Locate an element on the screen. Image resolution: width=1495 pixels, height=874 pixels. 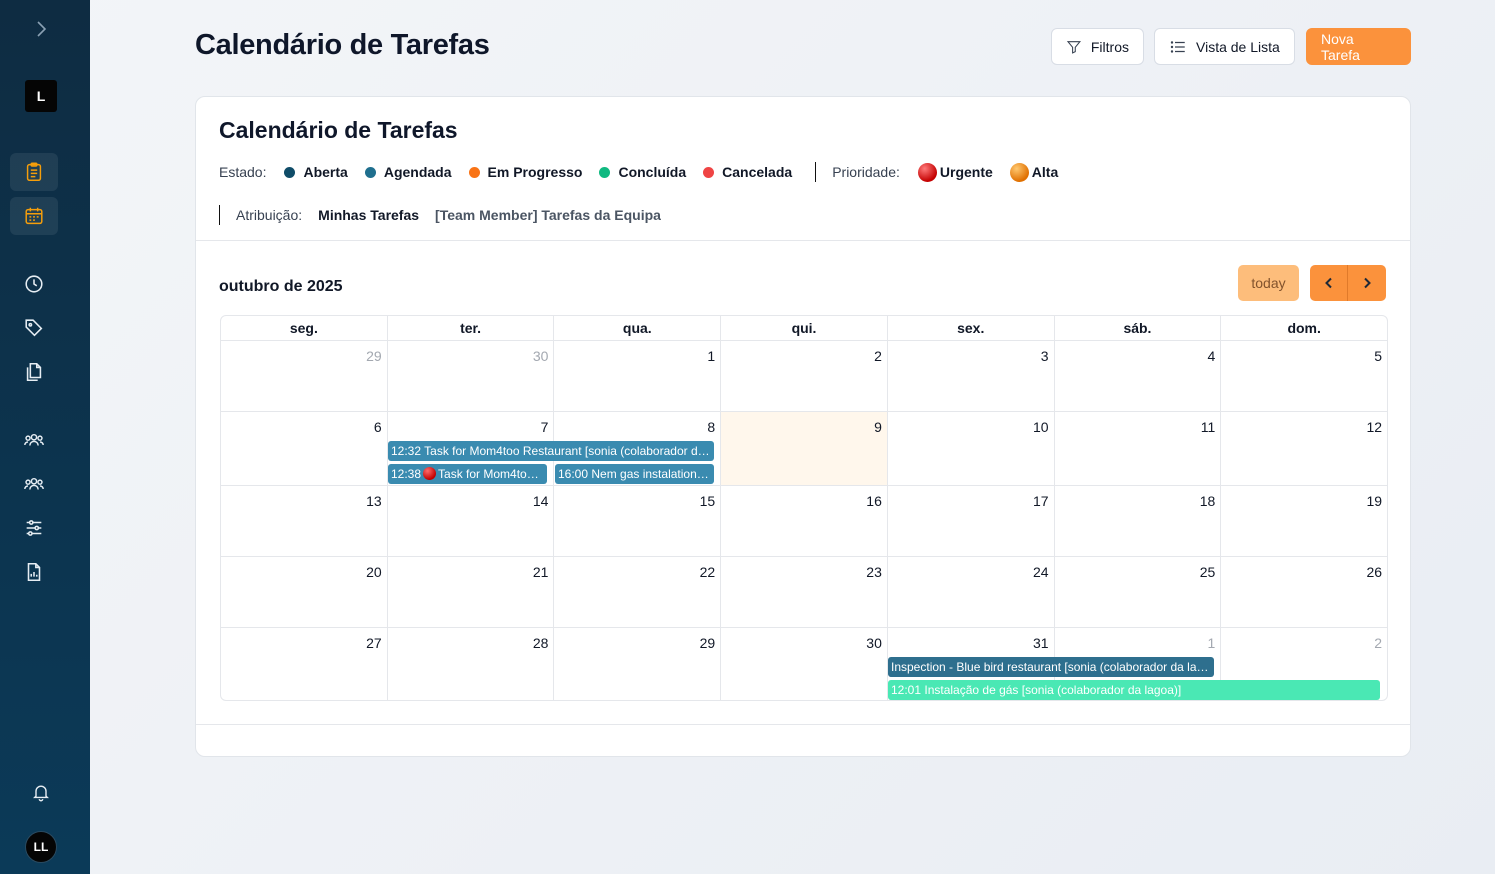
day-cell: 18 is located at coordinates (1138, 521).